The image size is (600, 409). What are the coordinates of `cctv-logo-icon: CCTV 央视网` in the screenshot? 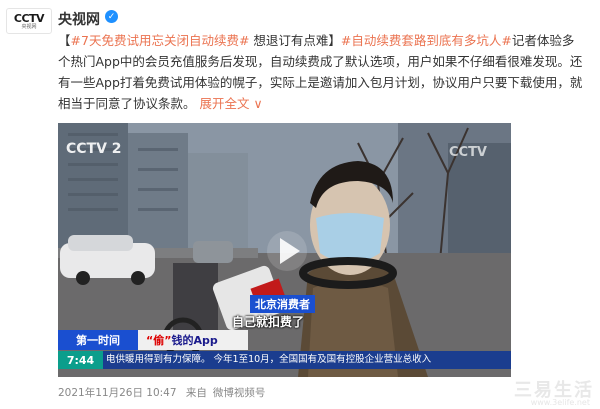 It's located at (29, 20).